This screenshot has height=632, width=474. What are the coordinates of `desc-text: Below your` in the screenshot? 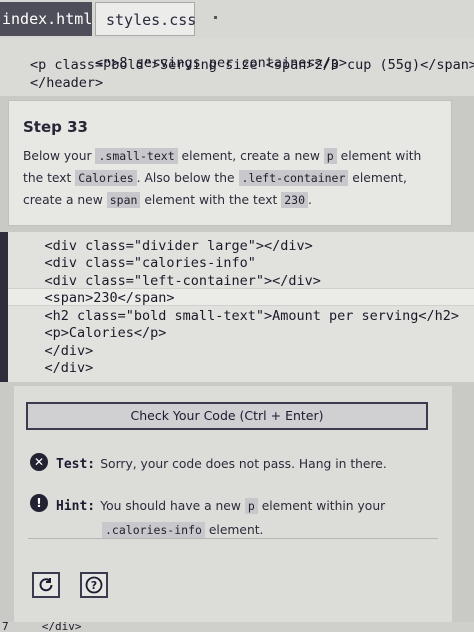 It's located at (59, 156).